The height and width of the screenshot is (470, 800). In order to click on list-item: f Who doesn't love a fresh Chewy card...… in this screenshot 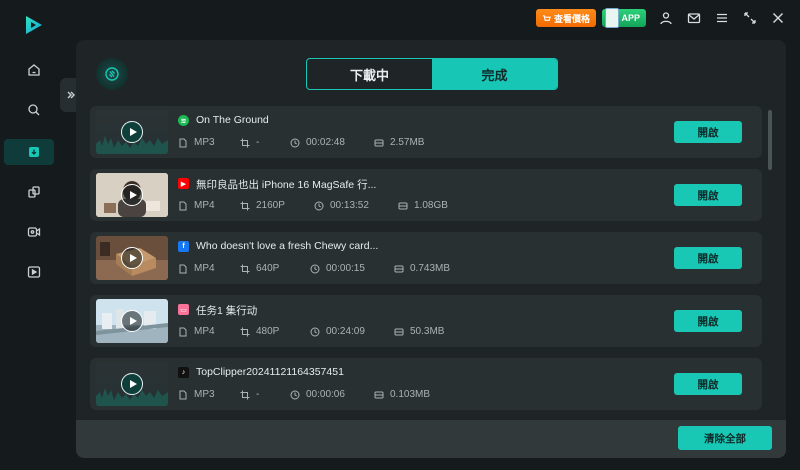, I will do `click(426, 258)`.